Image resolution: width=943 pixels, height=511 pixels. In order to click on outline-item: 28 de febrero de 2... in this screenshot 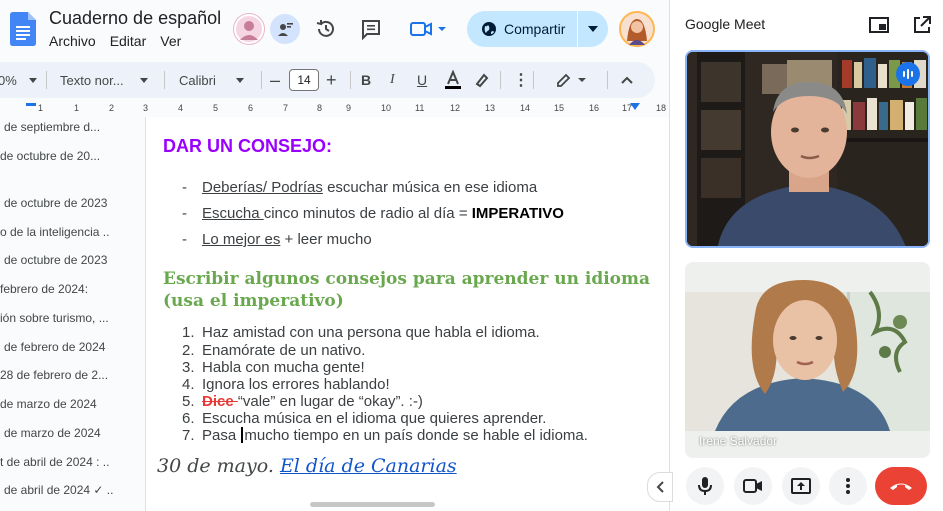, I will do `click(55, 375)`.